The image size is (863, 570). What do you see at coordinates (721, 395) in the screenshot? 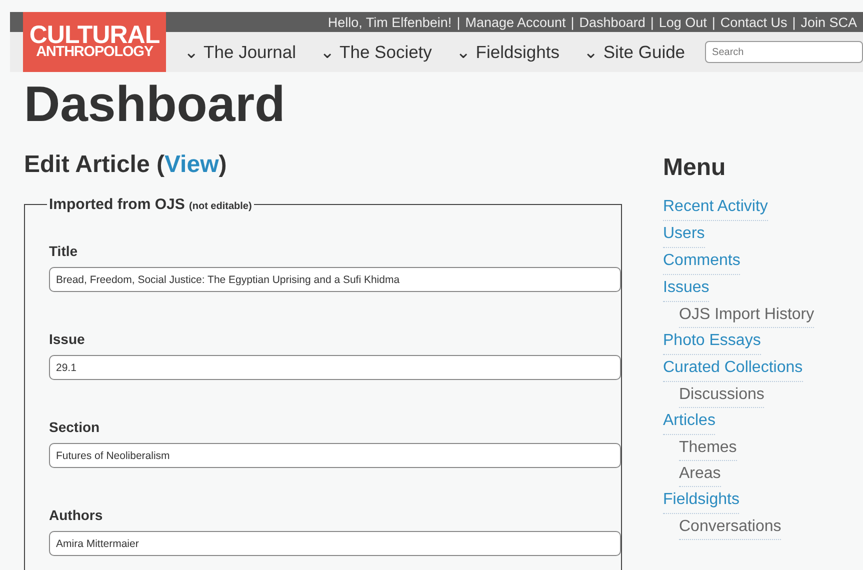
I see `menu-link: Discussions` at bounding box center [721, 395].